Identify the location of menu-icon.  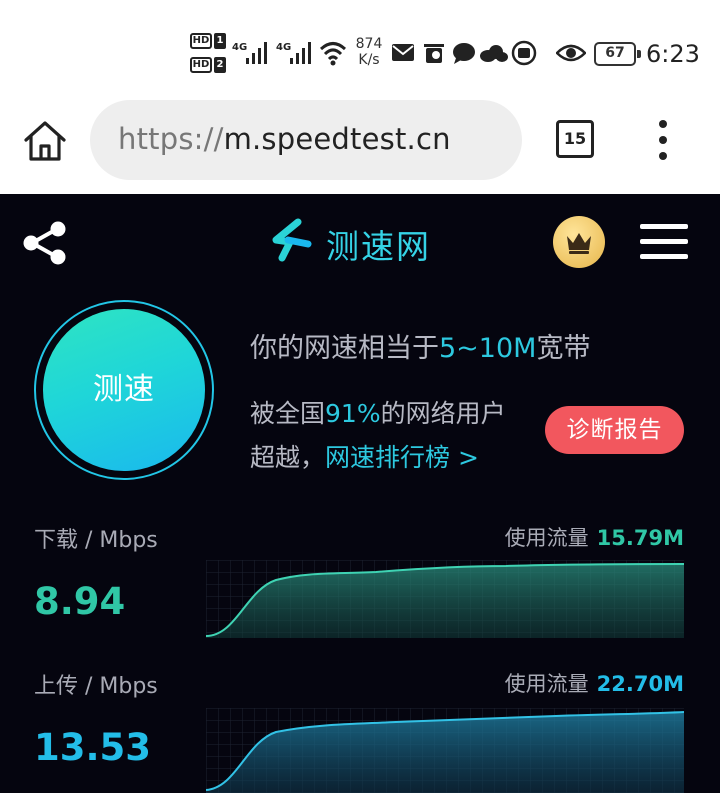
(664, 242).